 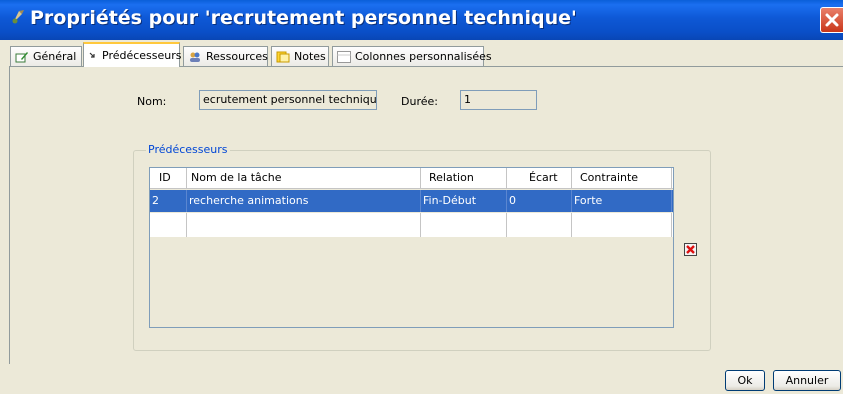 I want to click on tab-notes: Notes, so click(x=300, y=56).